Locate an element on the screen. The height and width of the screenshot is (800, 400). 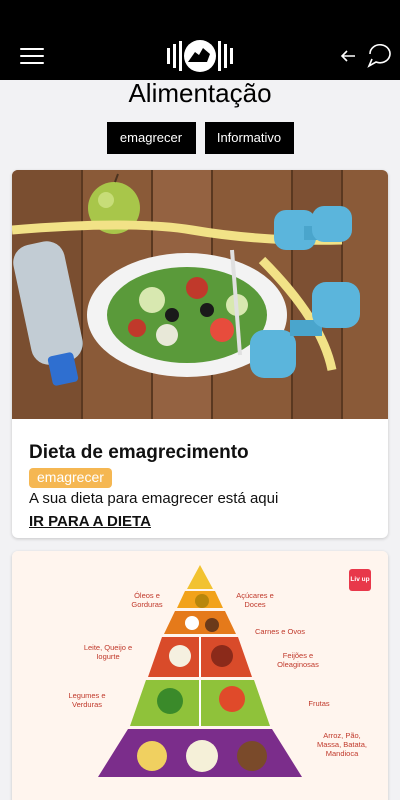
app-header is located at coordinates (200, 40).